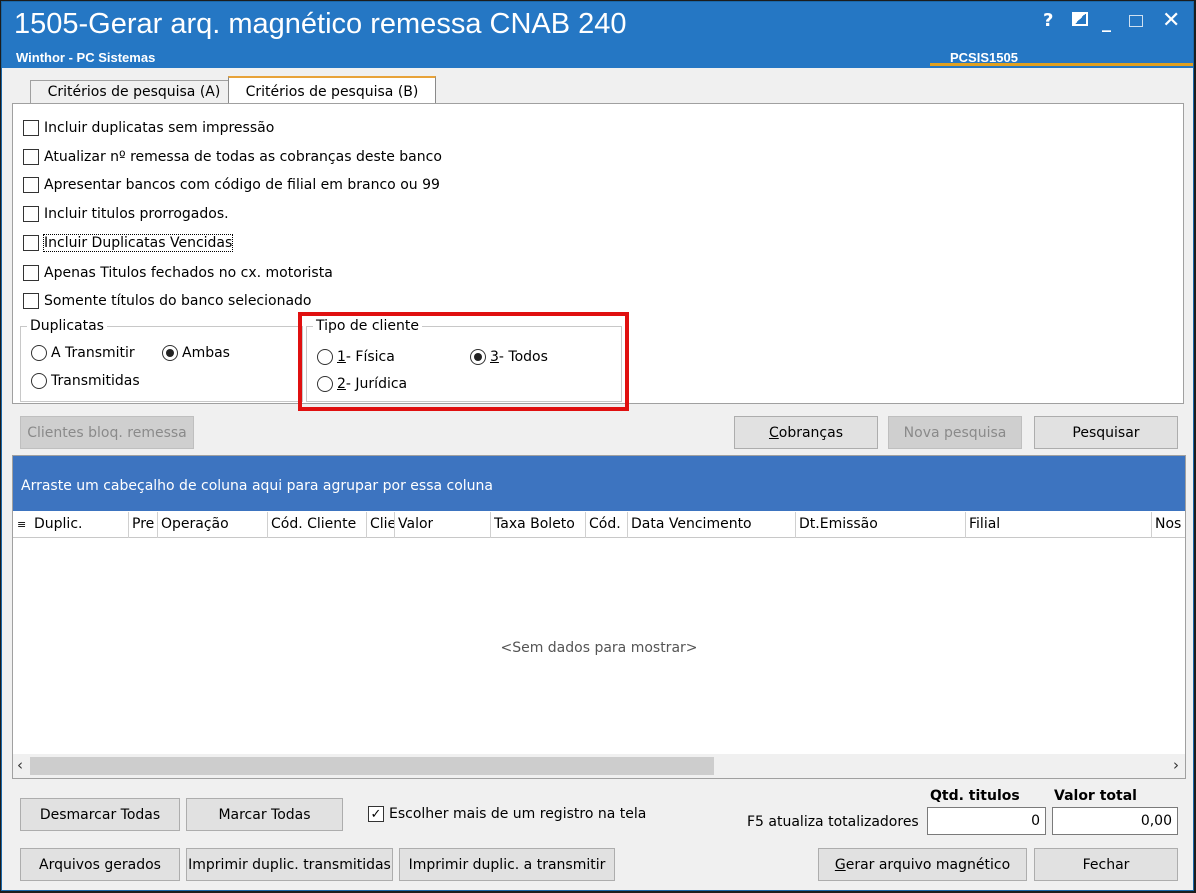 This screenshot has width=1196, height=893. I want to click on imprimir-a-transmitir-button: Imprimir duplic. a transmitir, so click(507, 864).